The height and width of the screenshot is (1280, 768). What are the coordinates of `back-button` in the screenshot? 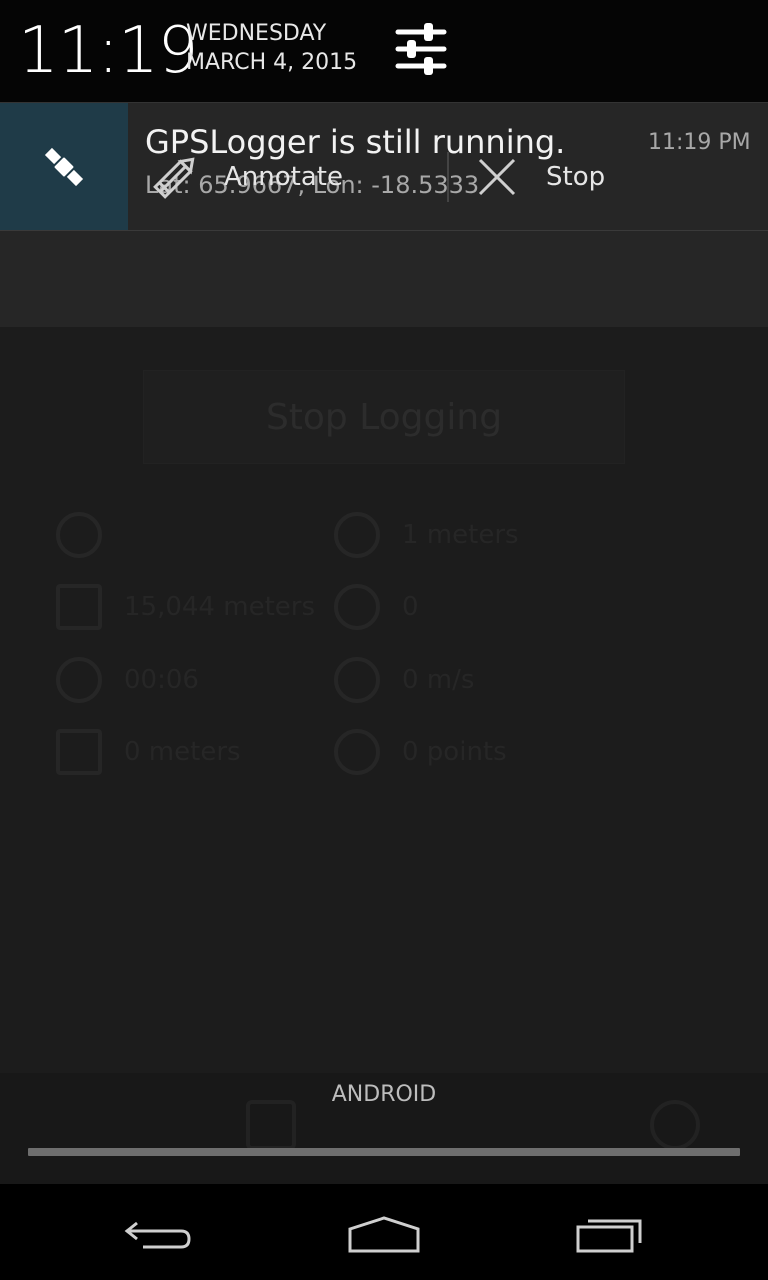 It's located at (159, 1235).